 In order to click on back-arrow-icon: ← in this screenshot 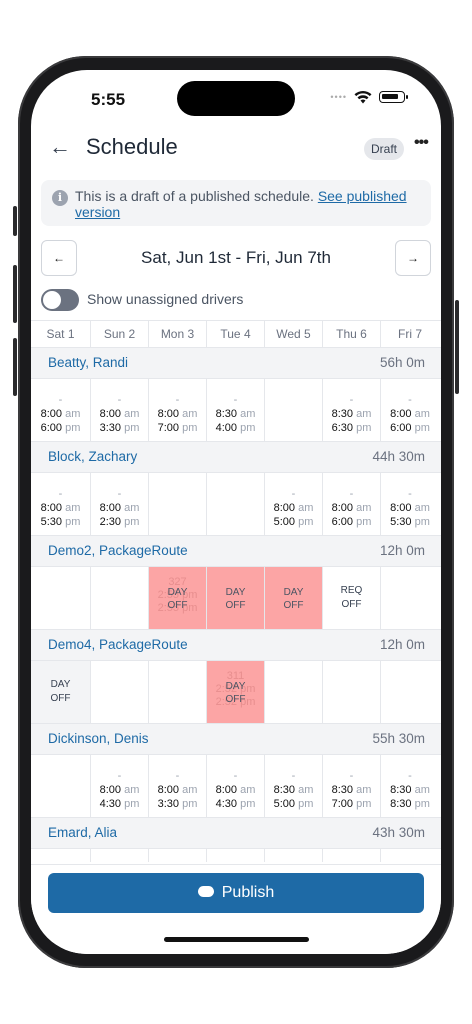, I will do `click(60, 147)`.